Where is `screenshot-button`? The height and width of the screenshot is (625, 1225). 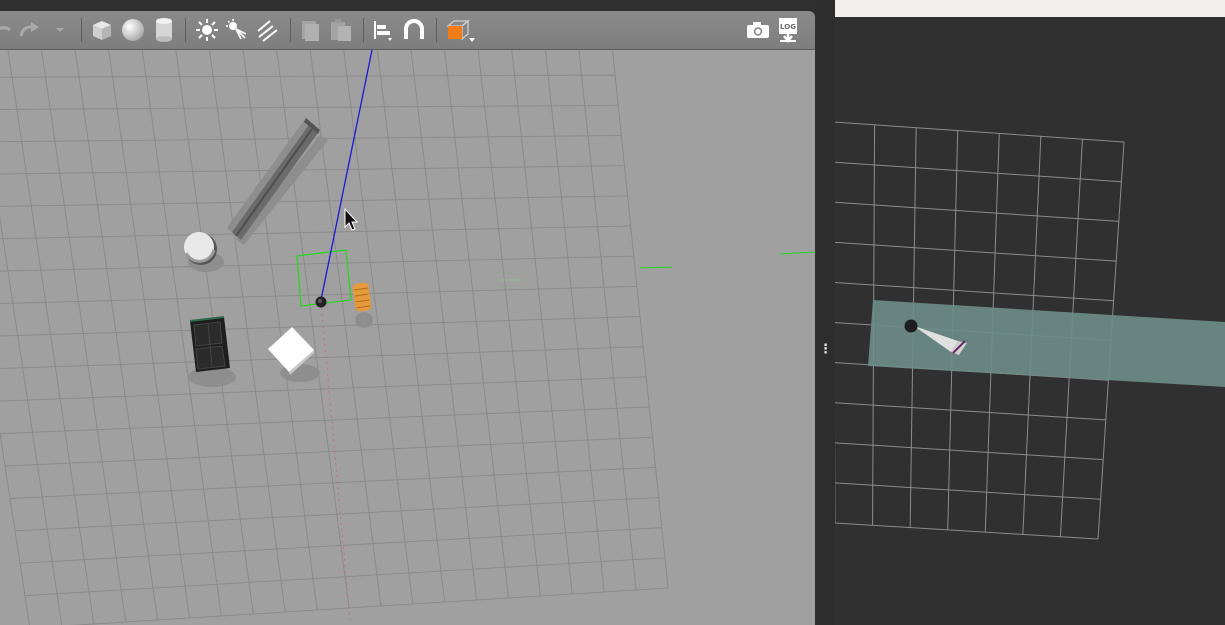
screenshot-button is located at coordinates (758, 30).